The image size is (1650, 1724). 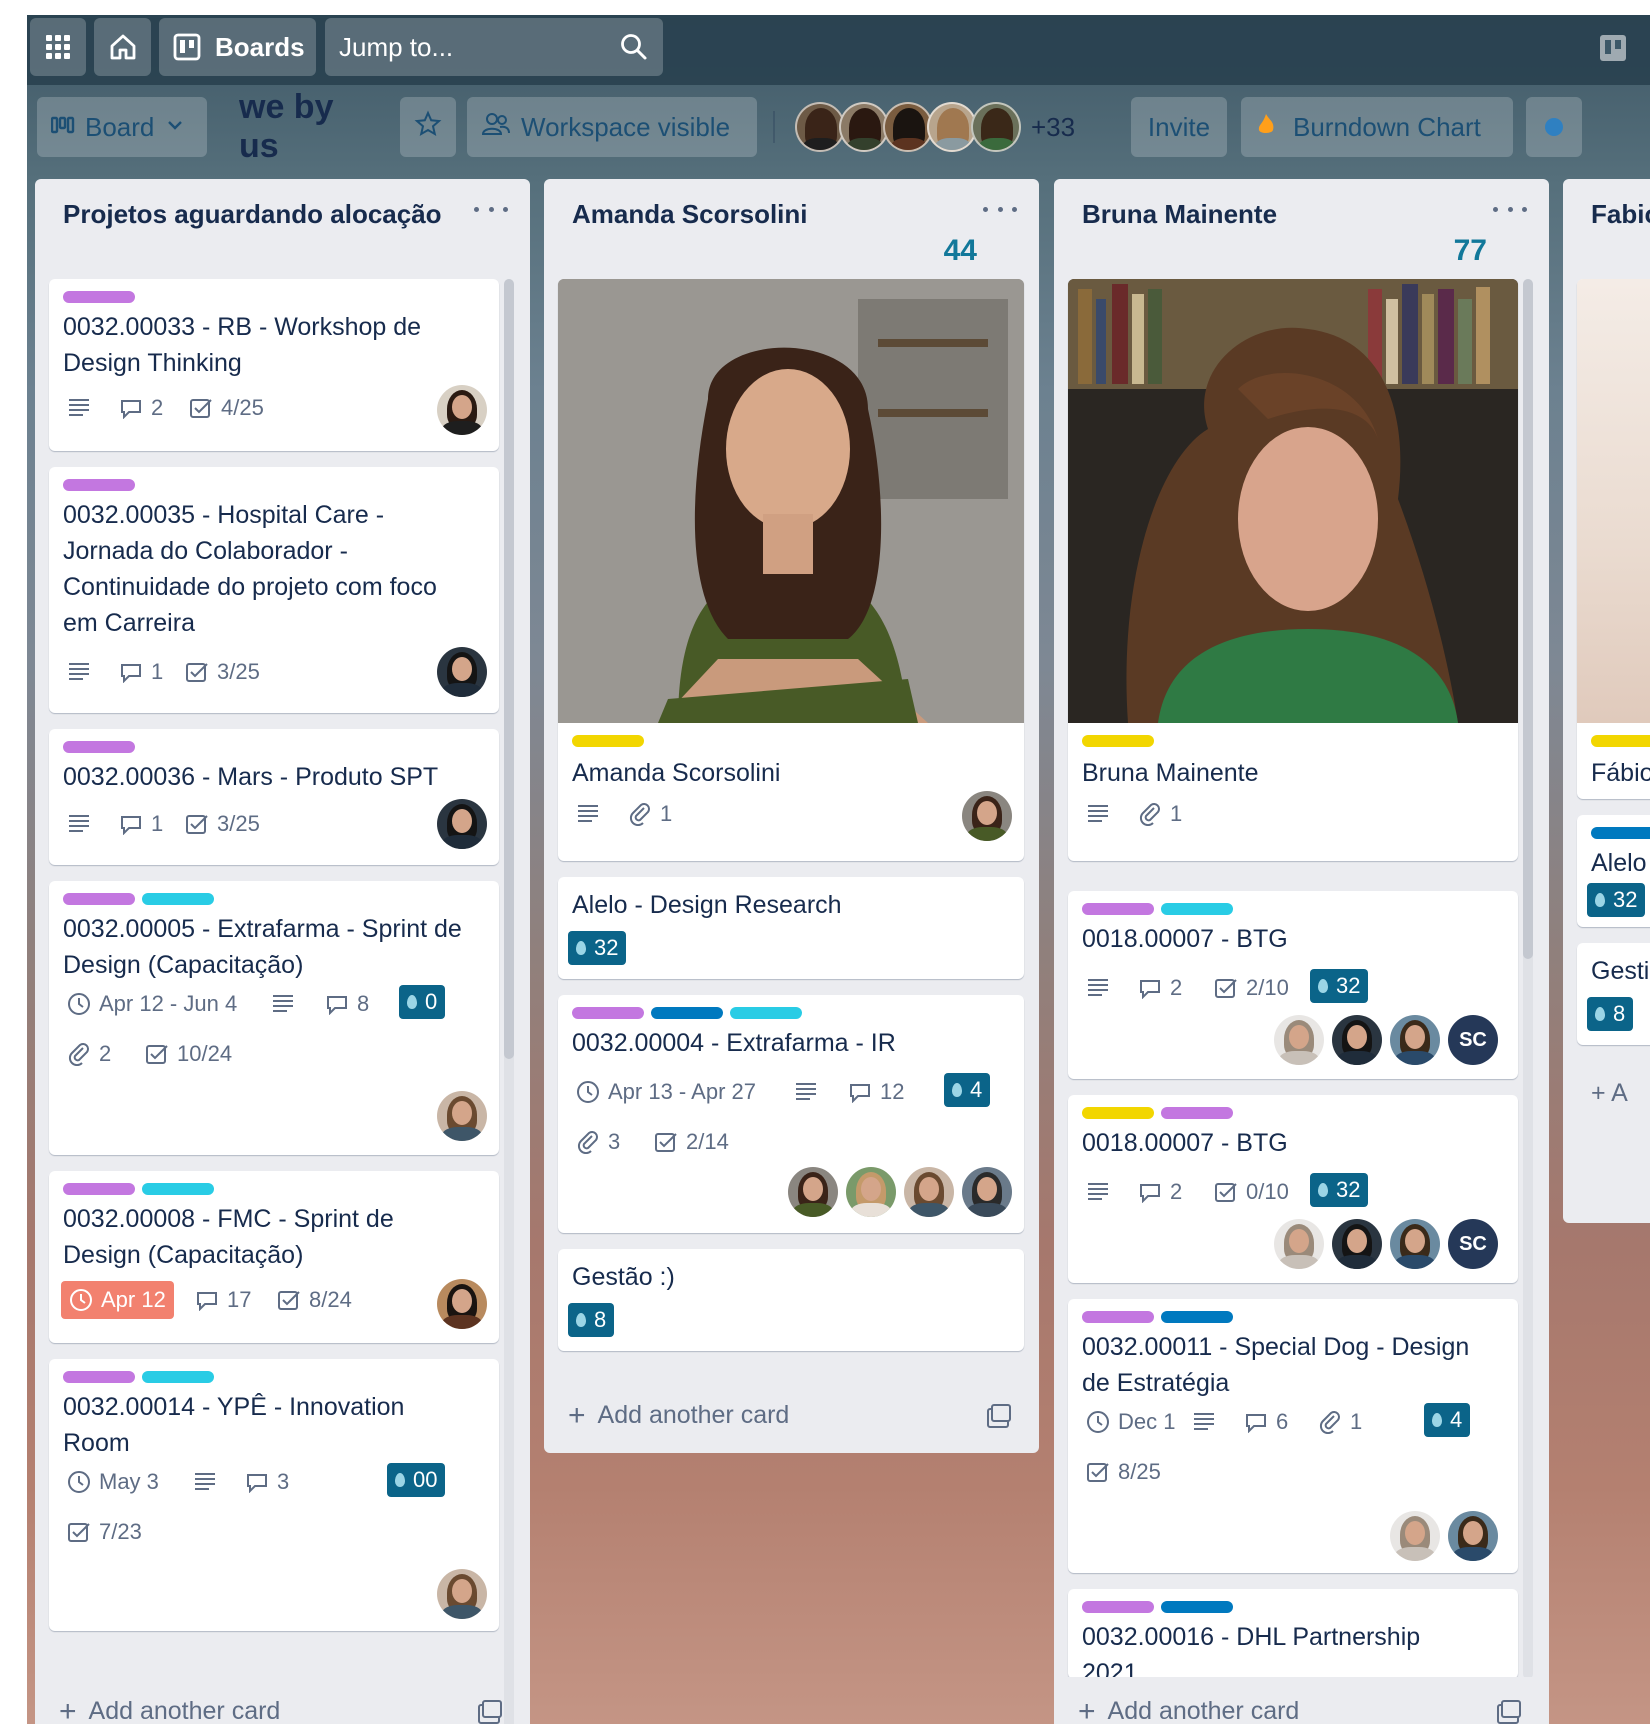 I want to click on board-view-switcher: Board, so click(x=122, y=127).